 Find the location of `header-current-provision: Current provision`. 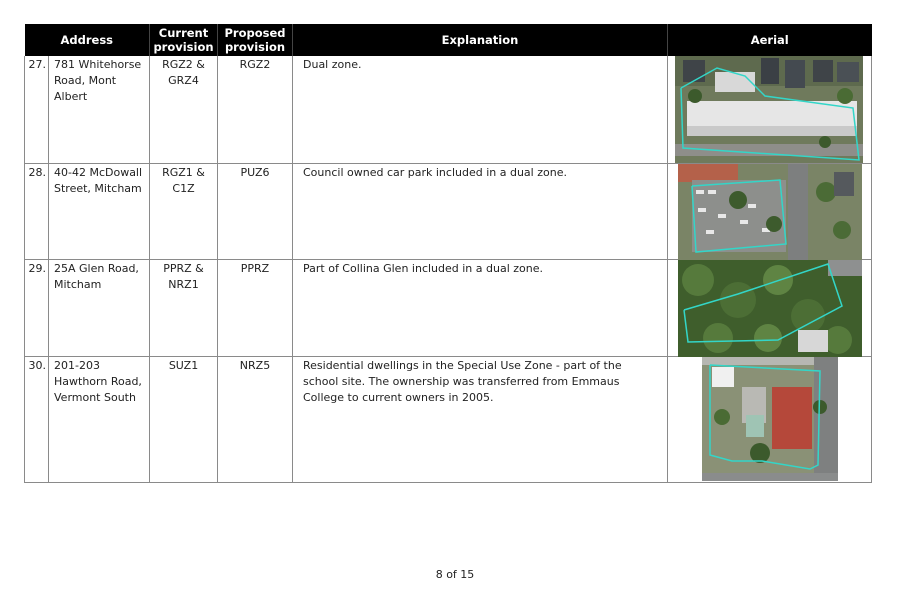

header-current-provision: Current provision is located at coordinates (183, 40).